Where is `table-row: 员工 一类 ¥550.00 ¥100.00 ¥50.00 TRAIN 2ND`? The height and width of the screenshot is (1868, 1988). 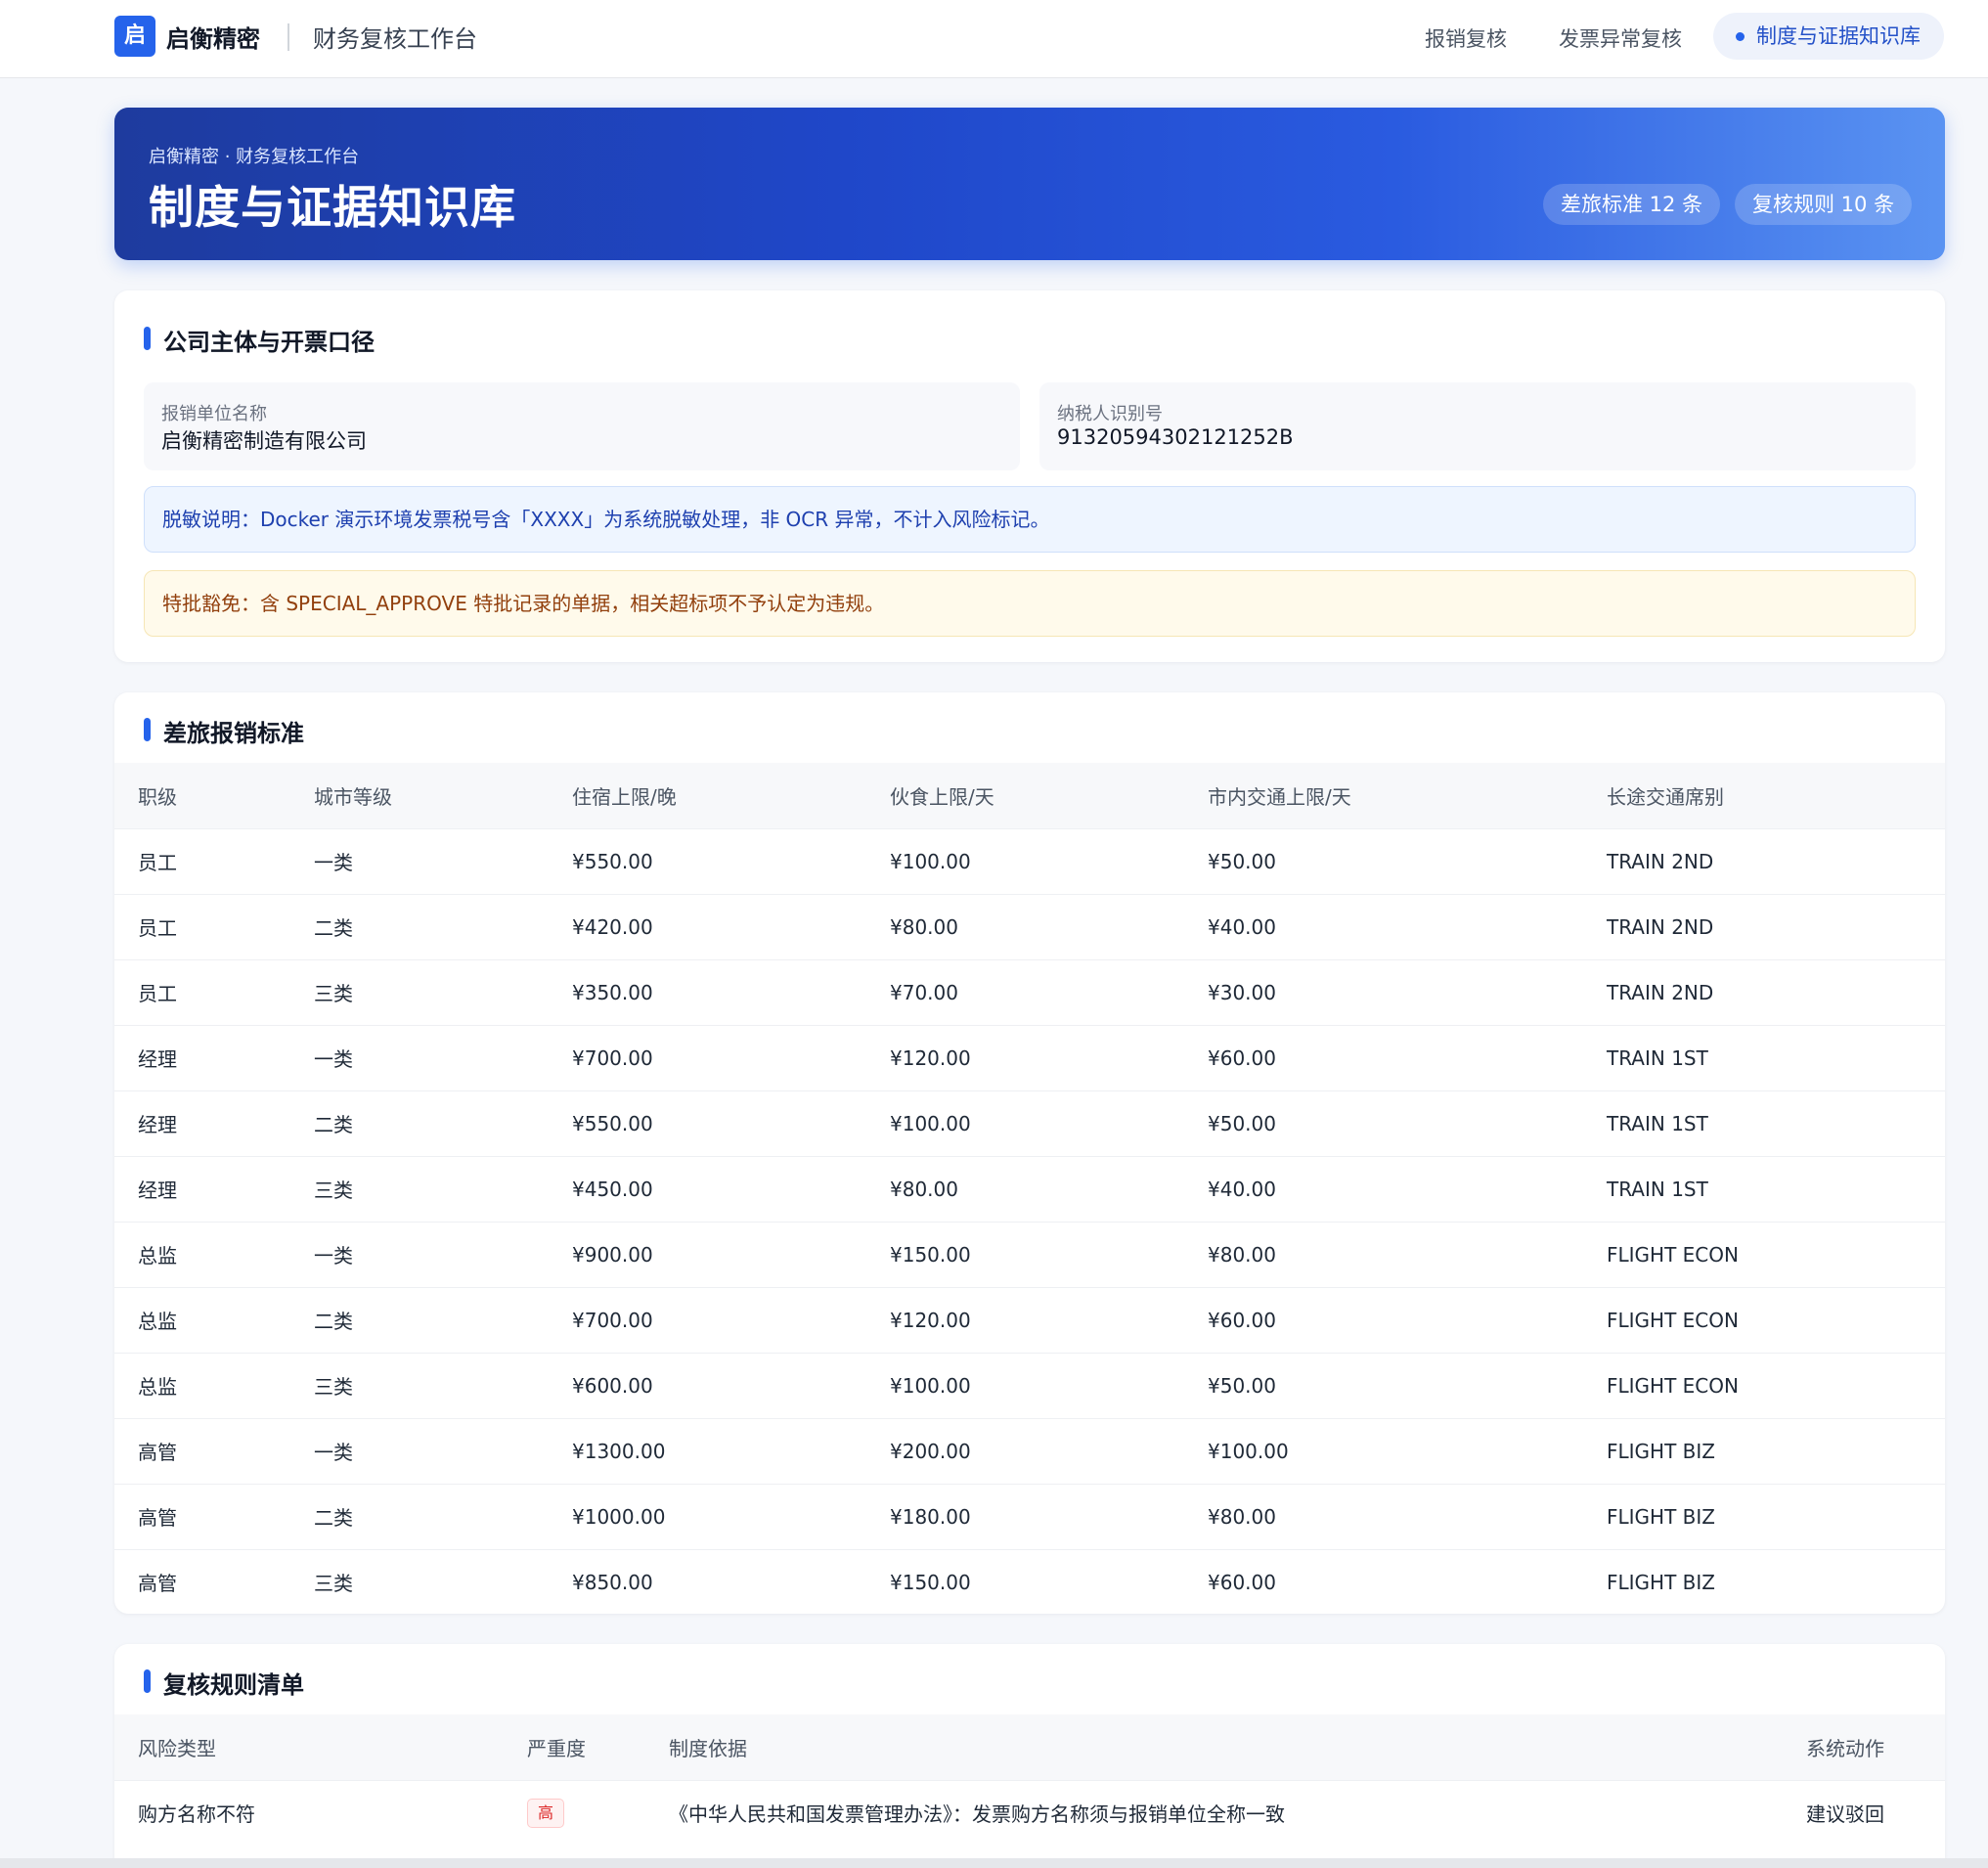
table-row: 员工 一类 ¥550.00 ¥100.00 ¥50.00 TRAIN 2ND is located at coordinates (1029, 860).